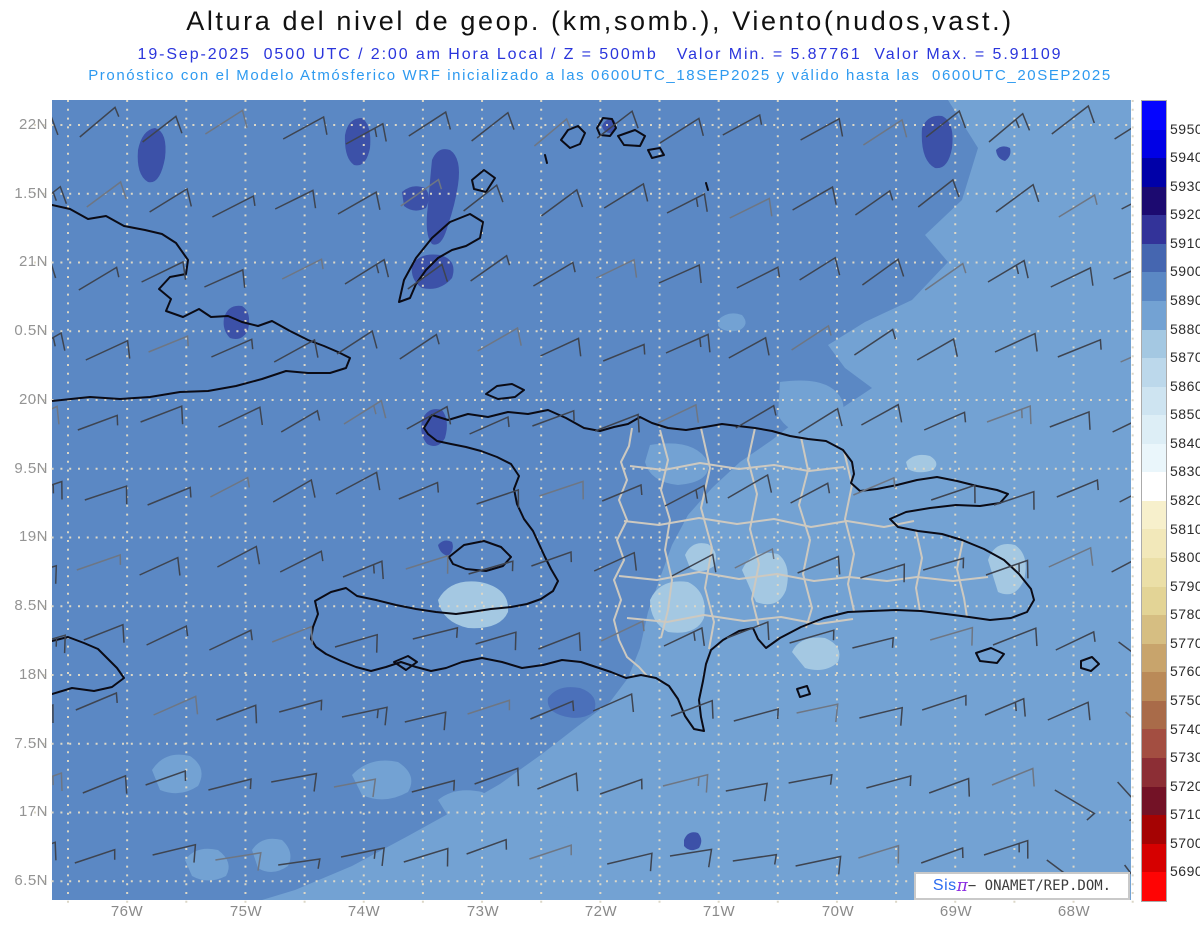 The image size is (1200, 927). Describe the element at coordinates (246, 911) in the screenshot. I see `lon-tick-label: 75W` at that location.